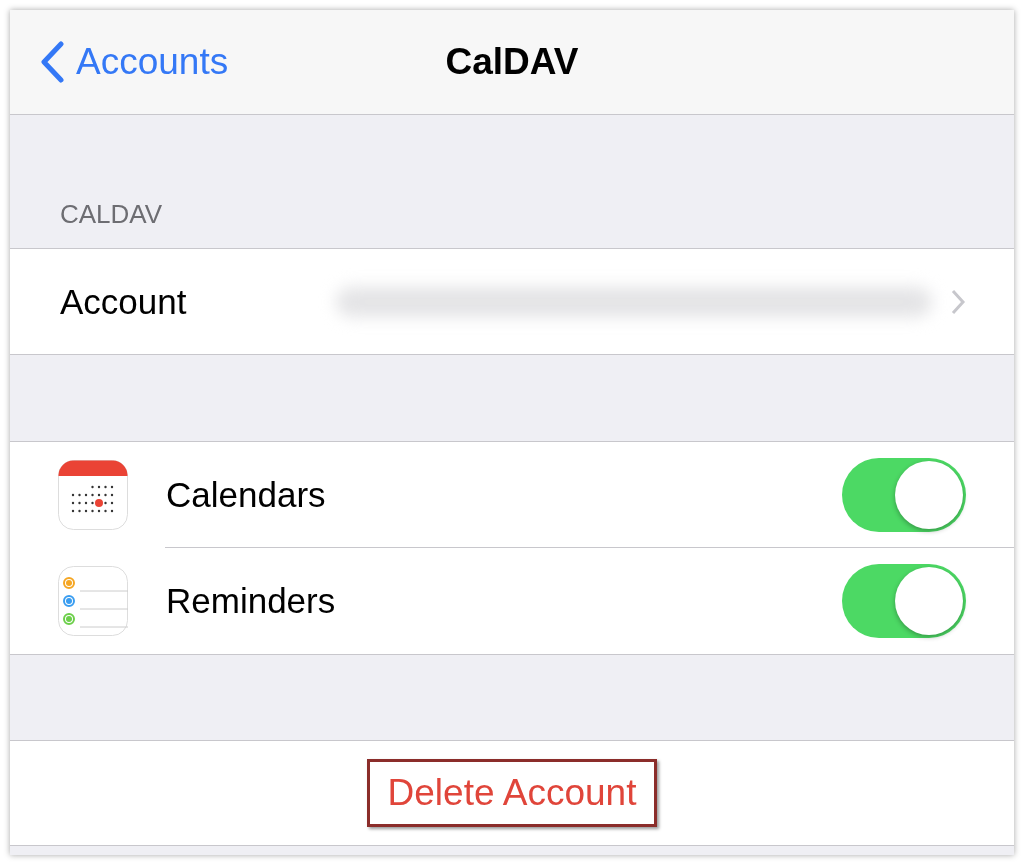 The height and width of the screenshot is (863, 1024). What do you see at coordinates (93, 495) in the screenshot?
I see `calendar-icon` at bounding box center [93, 495].